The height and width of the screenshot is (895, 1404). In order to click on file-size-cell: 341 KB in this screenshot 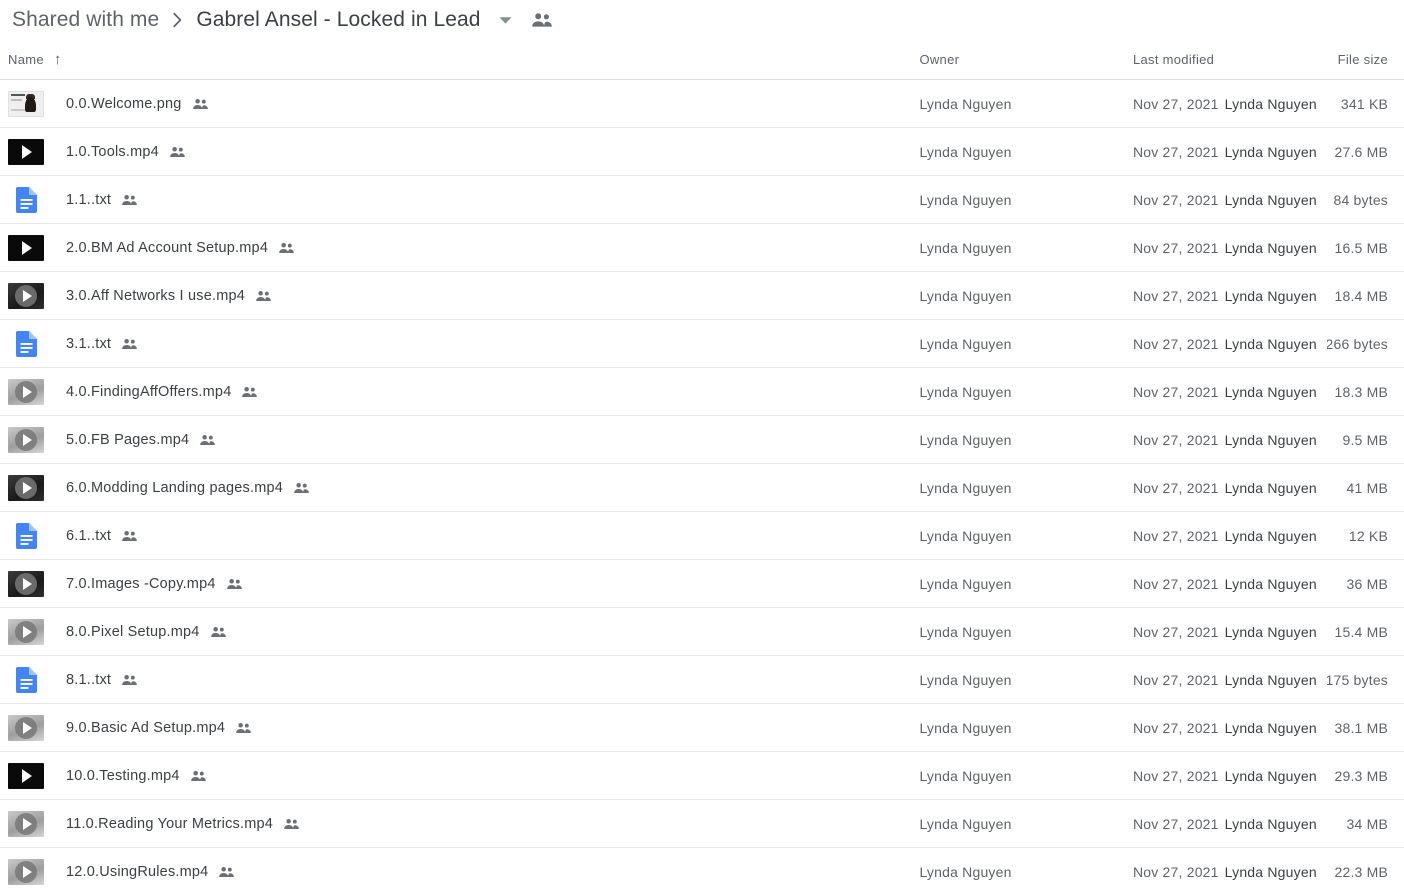, I will do `click(1357, 104)`.